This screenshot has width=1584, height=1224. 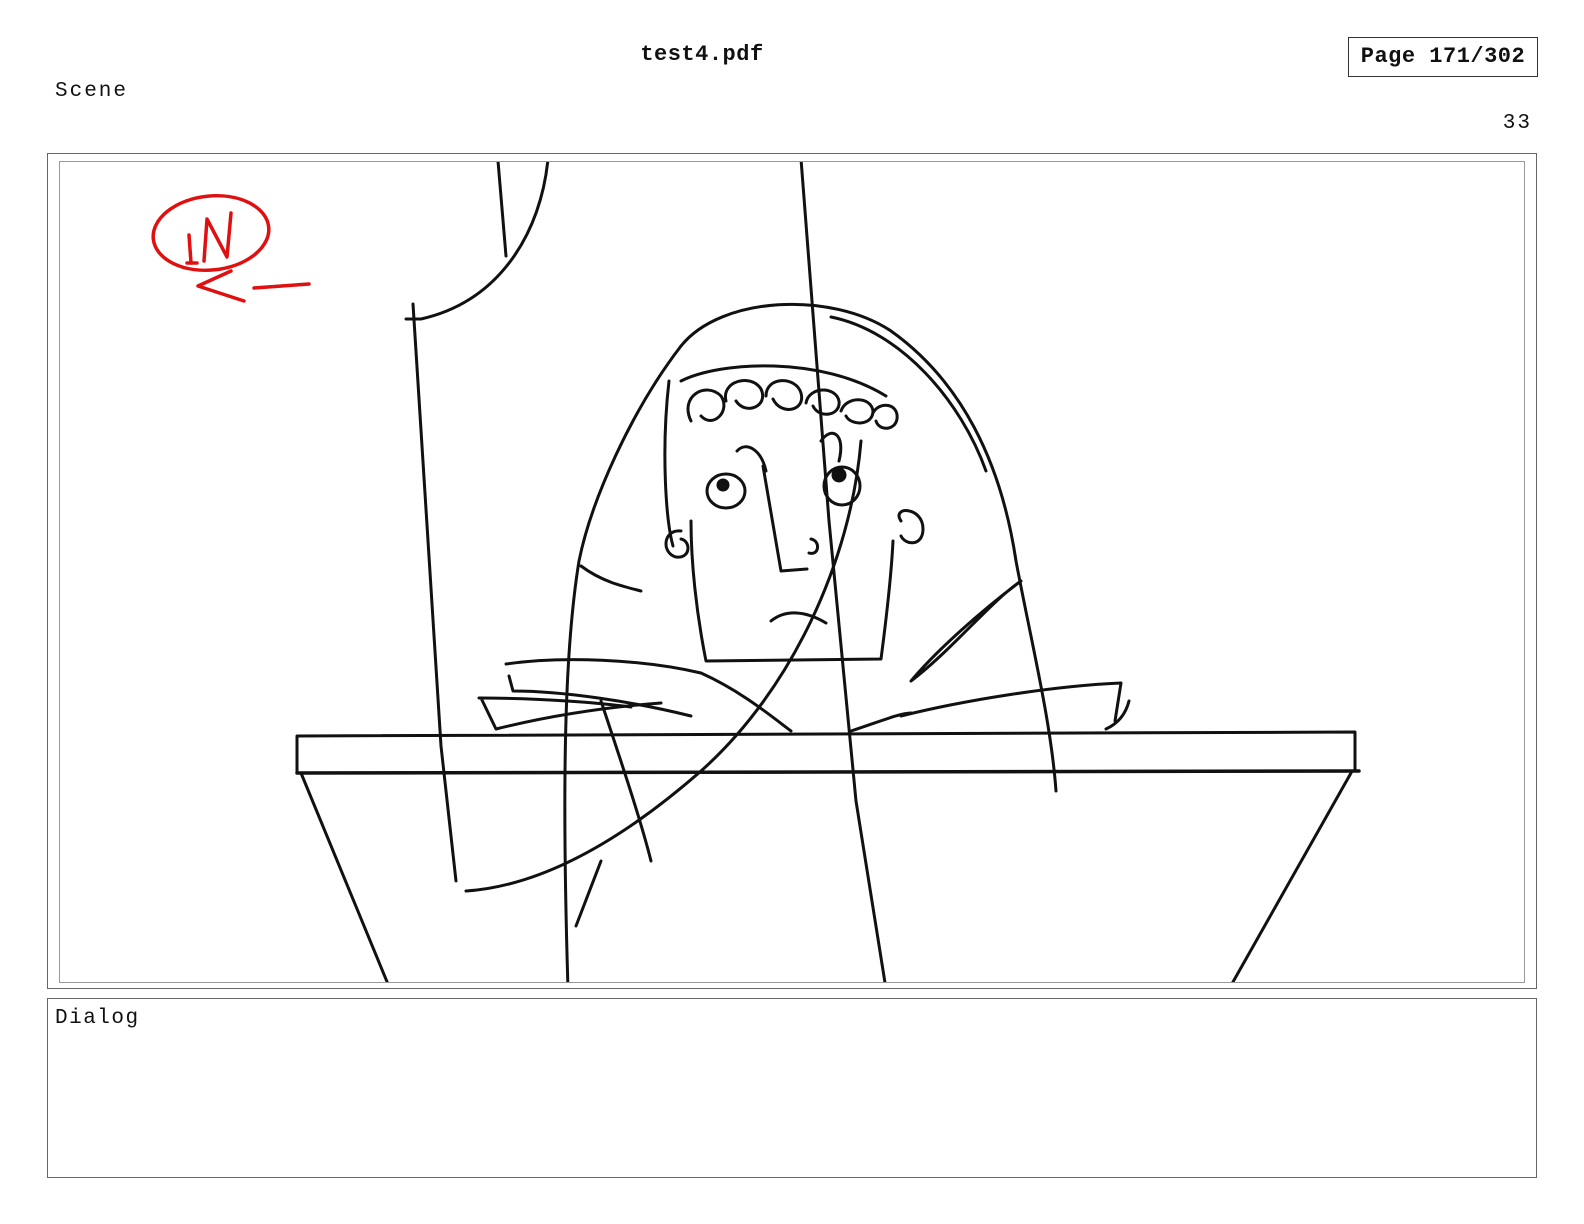 I want to click on podium-left-side, so click(x=344, y=876).